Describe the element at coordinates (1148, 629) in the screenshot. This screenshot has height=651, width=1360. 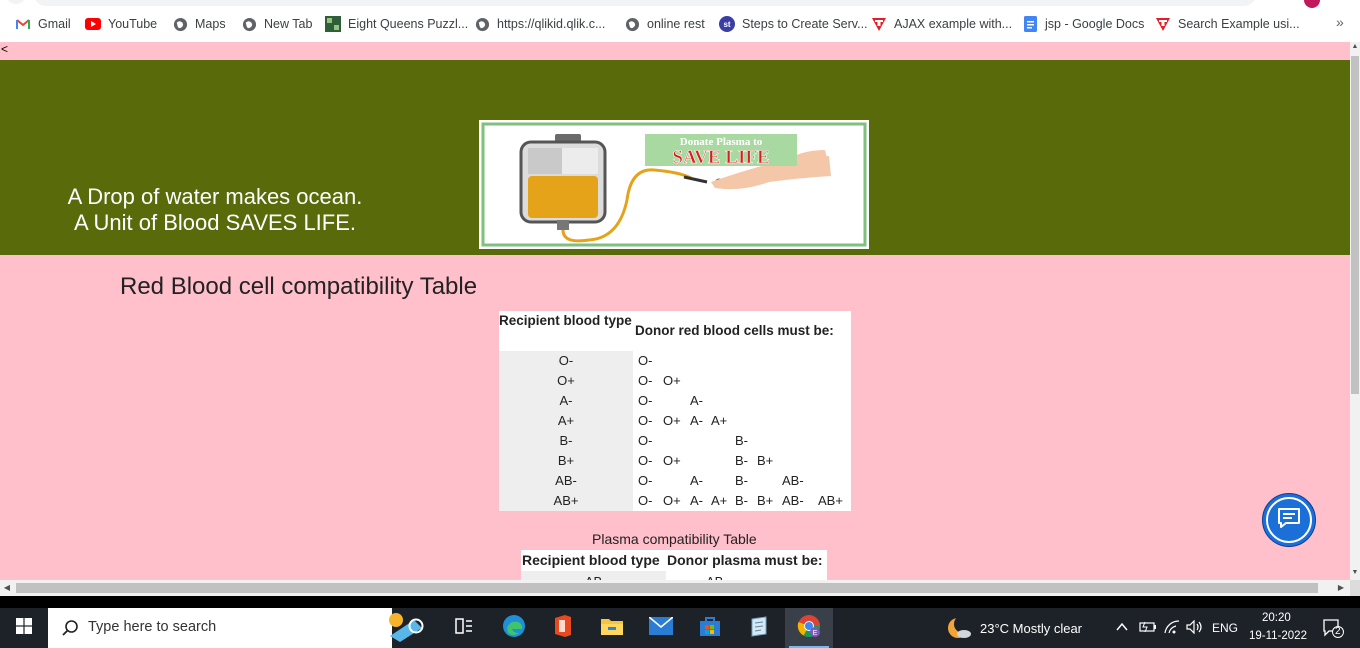
I see `battery-icon` at that location.